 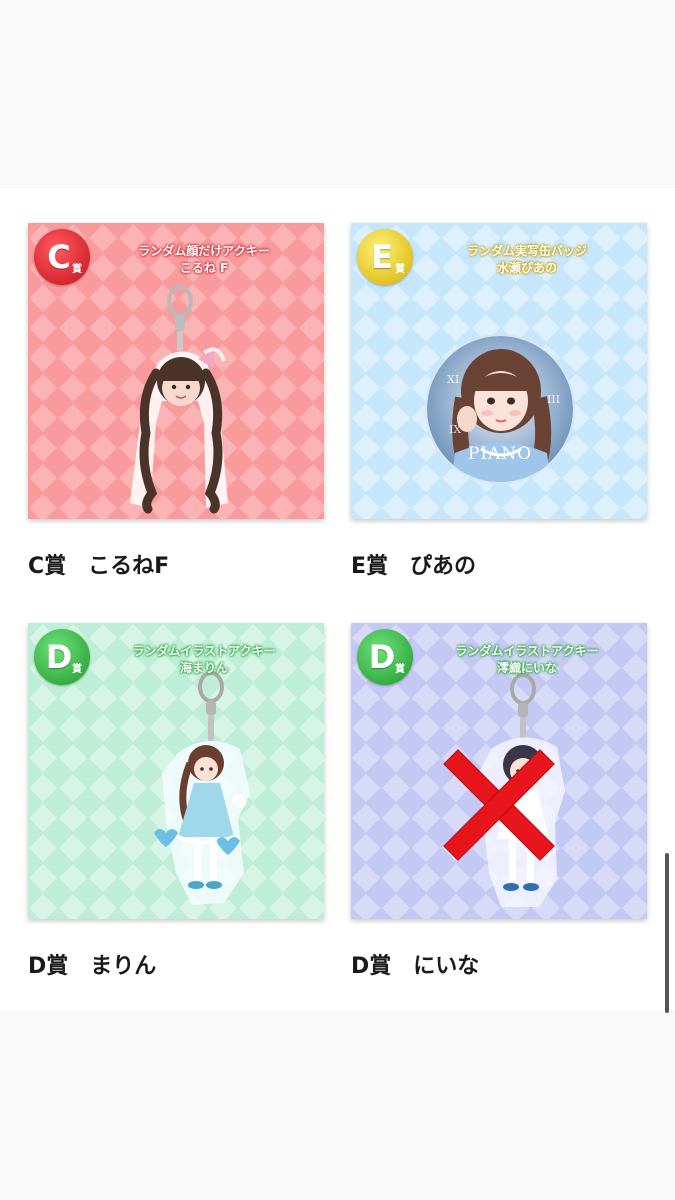 I want to click on prize-rank-badge: E 賞, so click(x=385, y=257).